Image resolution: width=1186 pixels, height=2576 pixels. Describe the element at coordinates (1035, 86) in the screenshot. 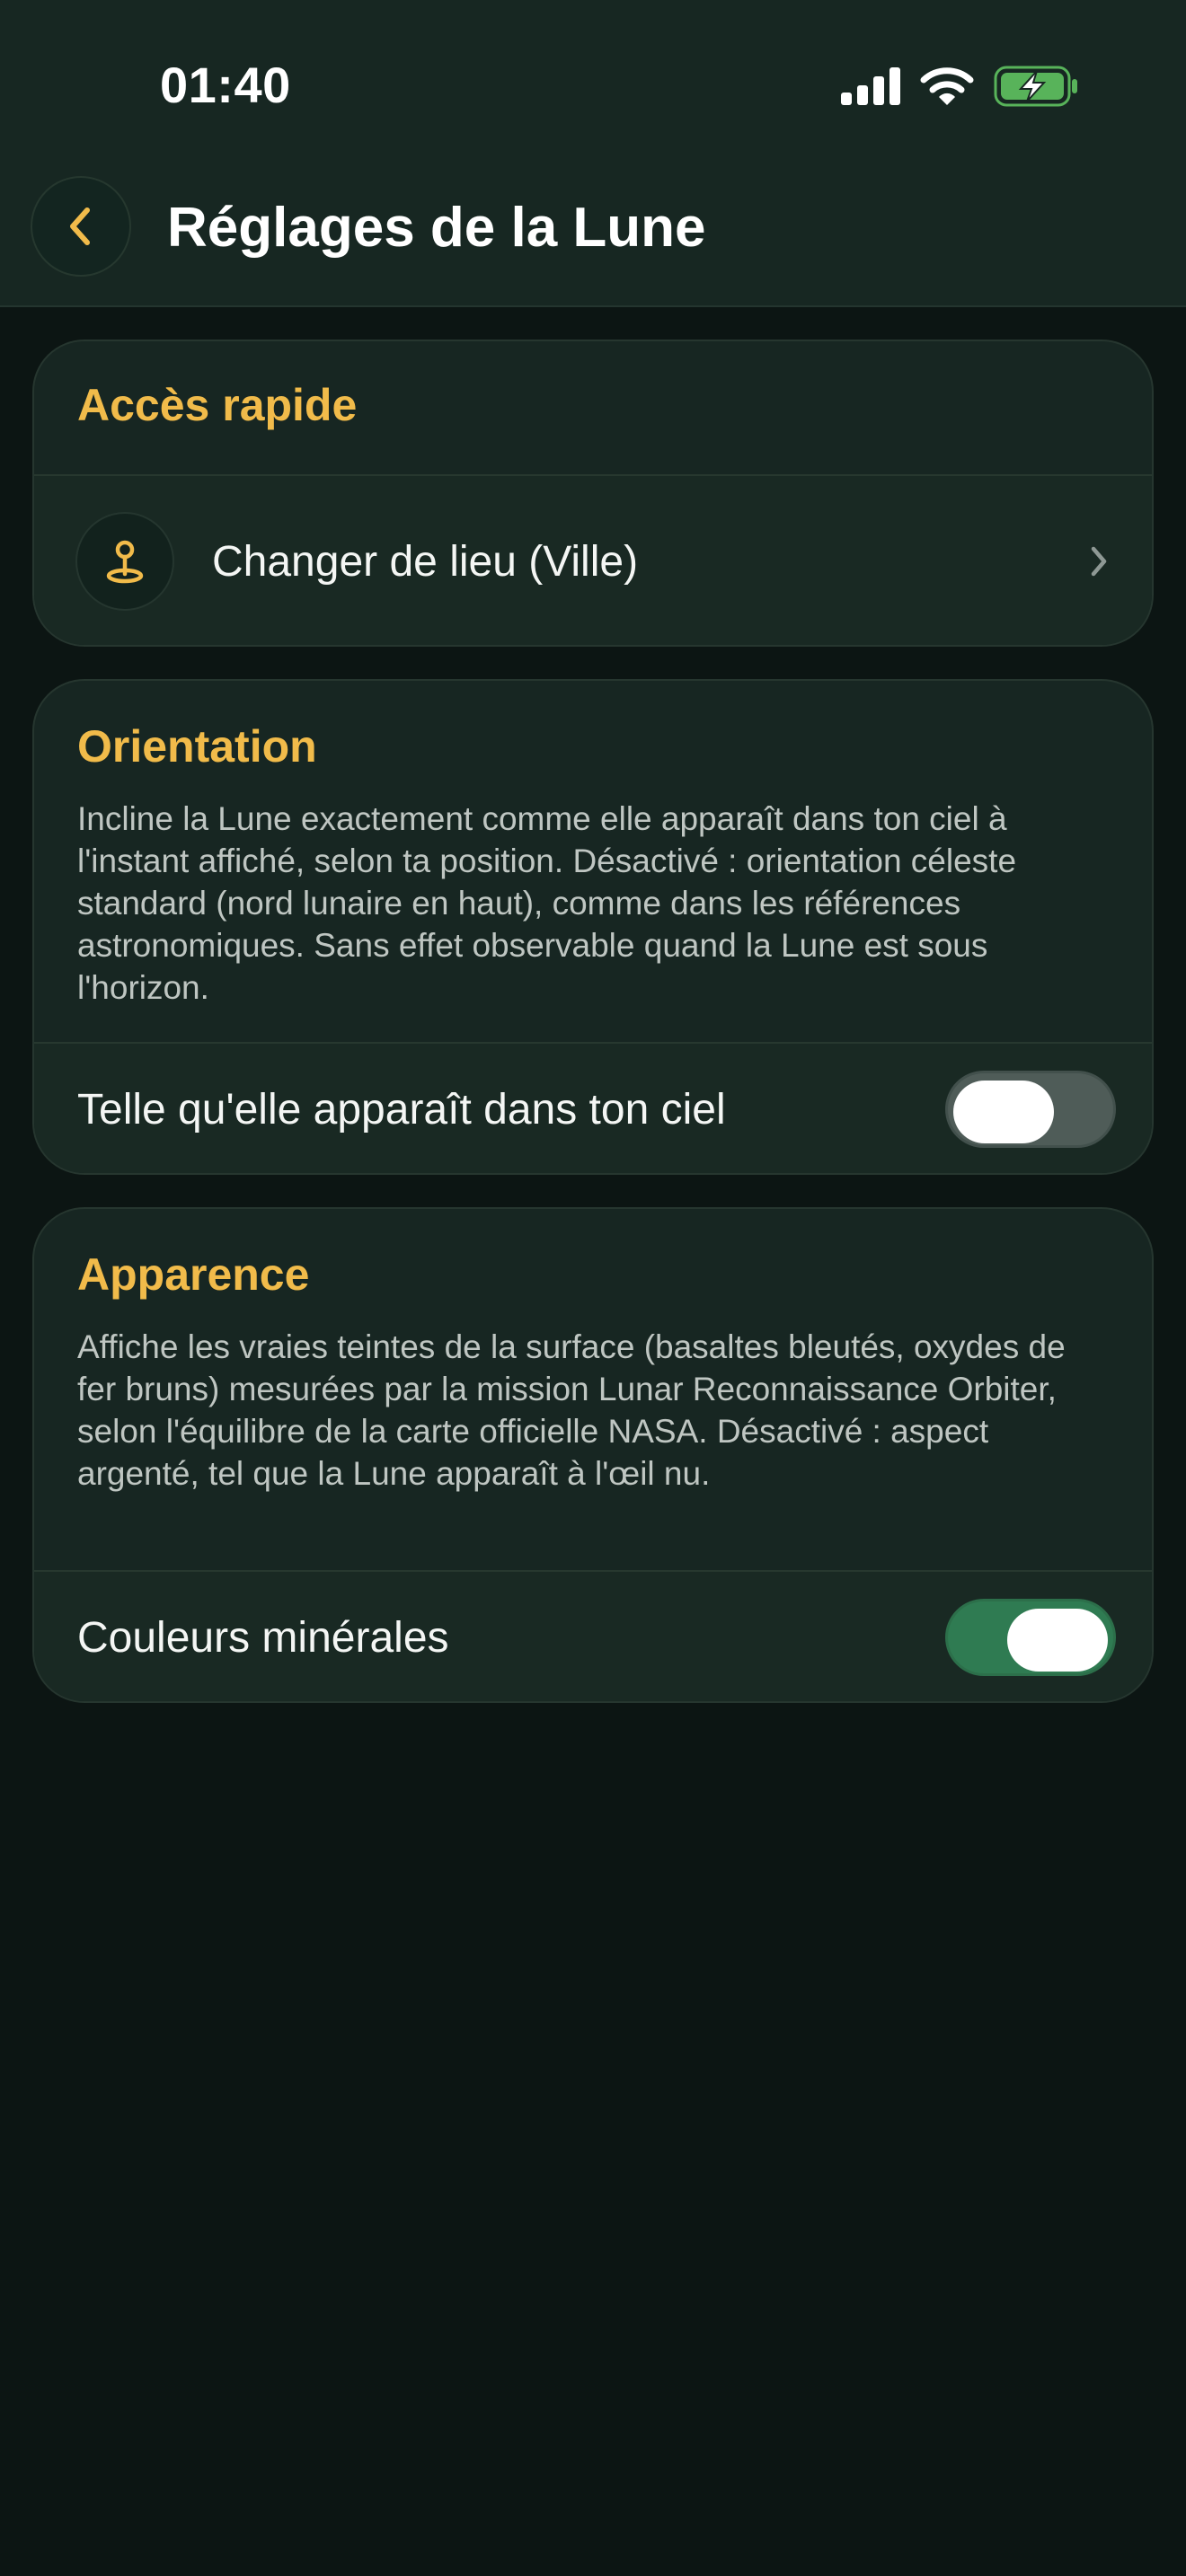

I see `battery-charging-icon` at that location.